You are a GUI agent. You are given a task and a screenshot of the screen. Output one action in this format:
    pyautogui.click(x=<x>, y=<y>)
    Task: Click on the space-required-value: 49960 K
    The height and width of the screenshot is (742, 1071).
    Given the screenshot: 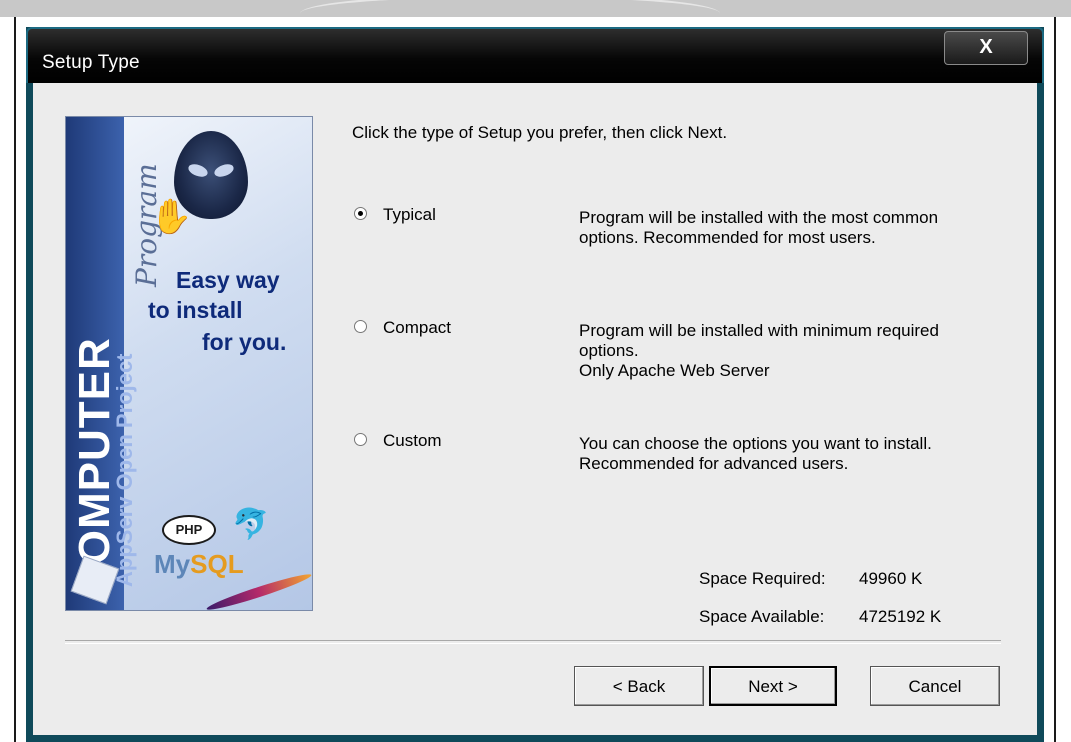 What is the action you would take?
    pyautogui.click(x=891, y=578)
    